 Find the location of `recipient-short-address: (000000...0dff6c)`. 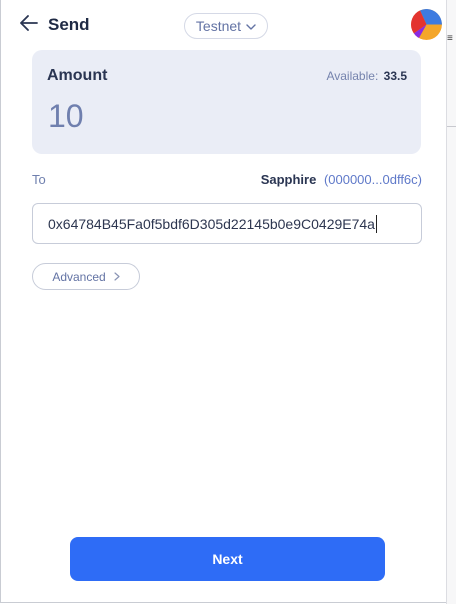

recipient-short-address: (000000...0dff6c) is located at coordinates (372, 179).